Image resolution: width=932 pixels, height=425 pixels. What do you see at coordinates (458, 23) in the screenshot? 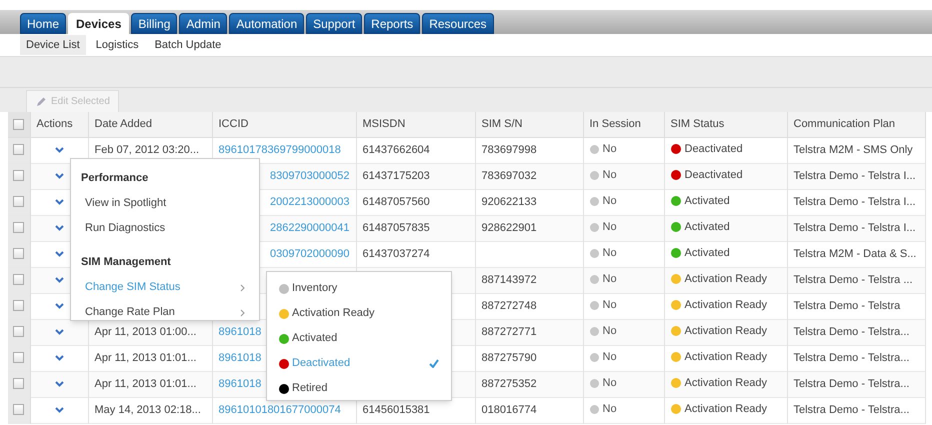
I see `nav-tab: Resources` at bounding box center [458, 23].